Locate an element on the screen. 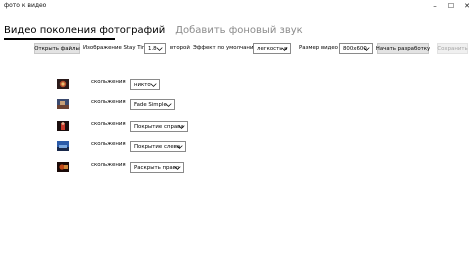 This screenshot has width=475, height=253. row-effect-value: Fade Simple is located at coordinates (150, 104).